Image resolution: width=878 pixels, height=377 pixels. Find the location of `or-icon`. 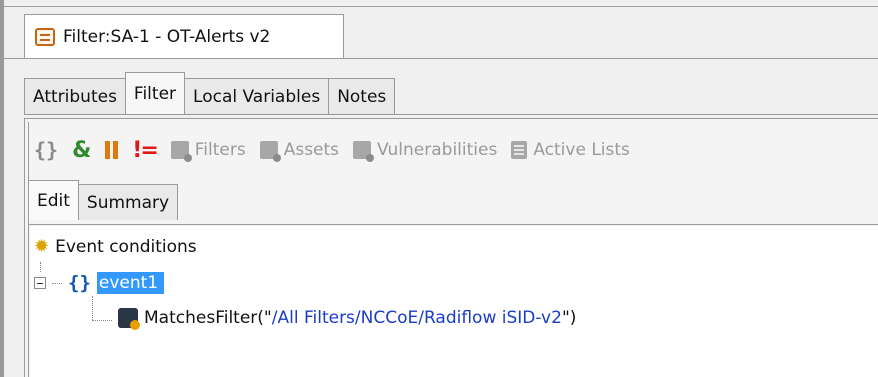

or-icon is located at coordinates (112, 150).